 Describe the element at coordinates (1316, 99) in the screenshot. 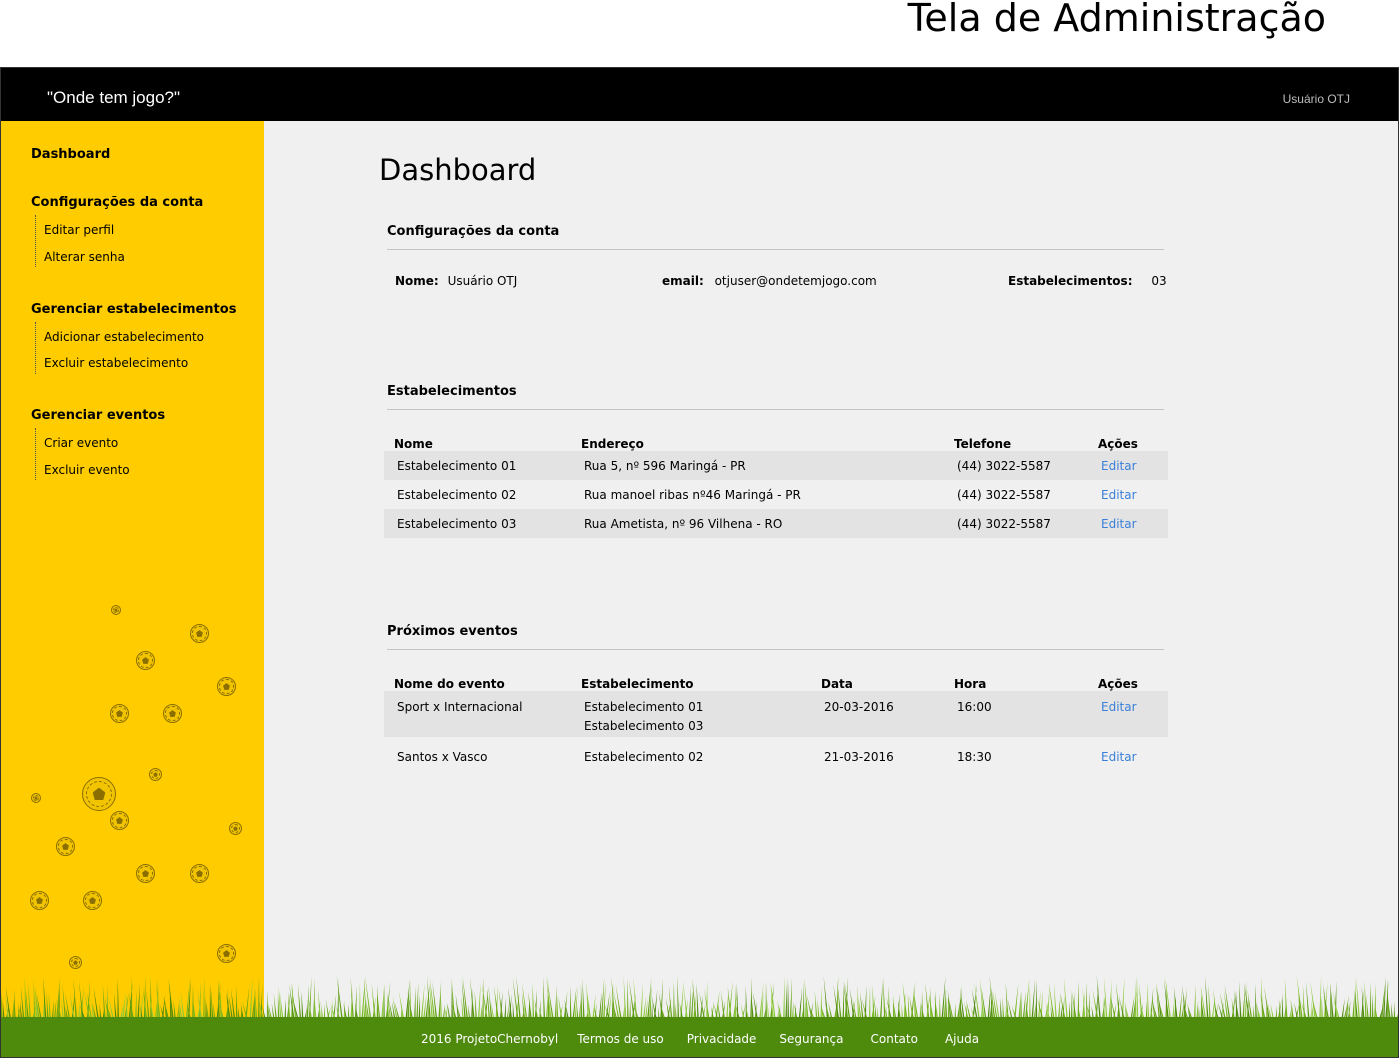

I see `user-name: Usuário OTJ` at that location.